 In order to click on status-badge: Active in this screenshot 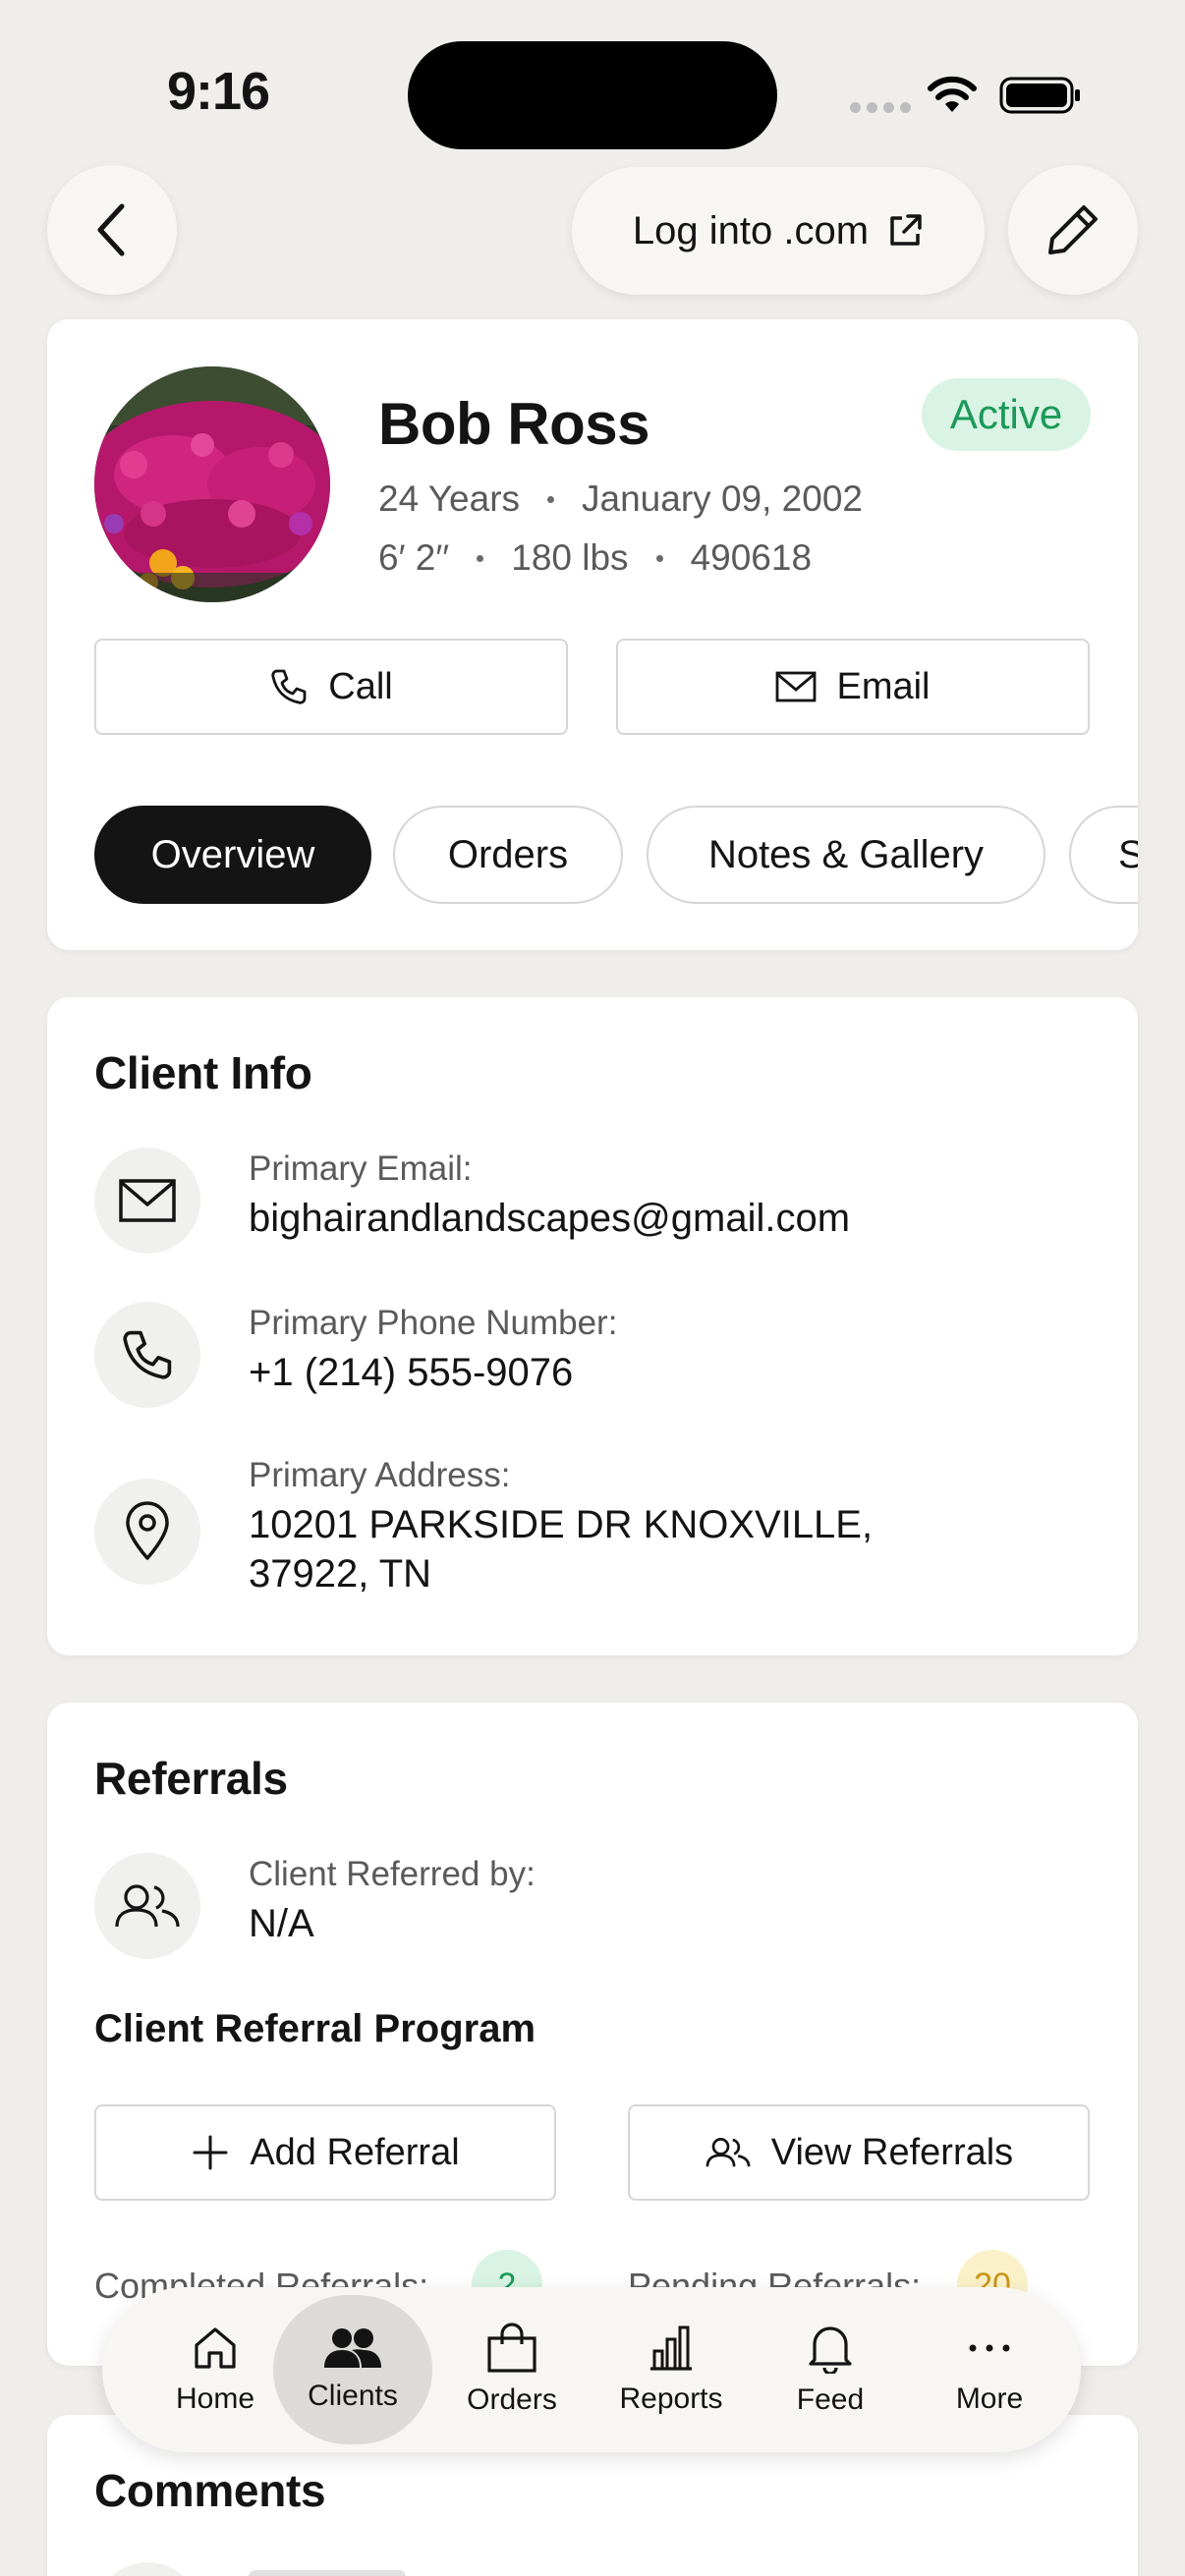, I will do `click(1007, 414)`.